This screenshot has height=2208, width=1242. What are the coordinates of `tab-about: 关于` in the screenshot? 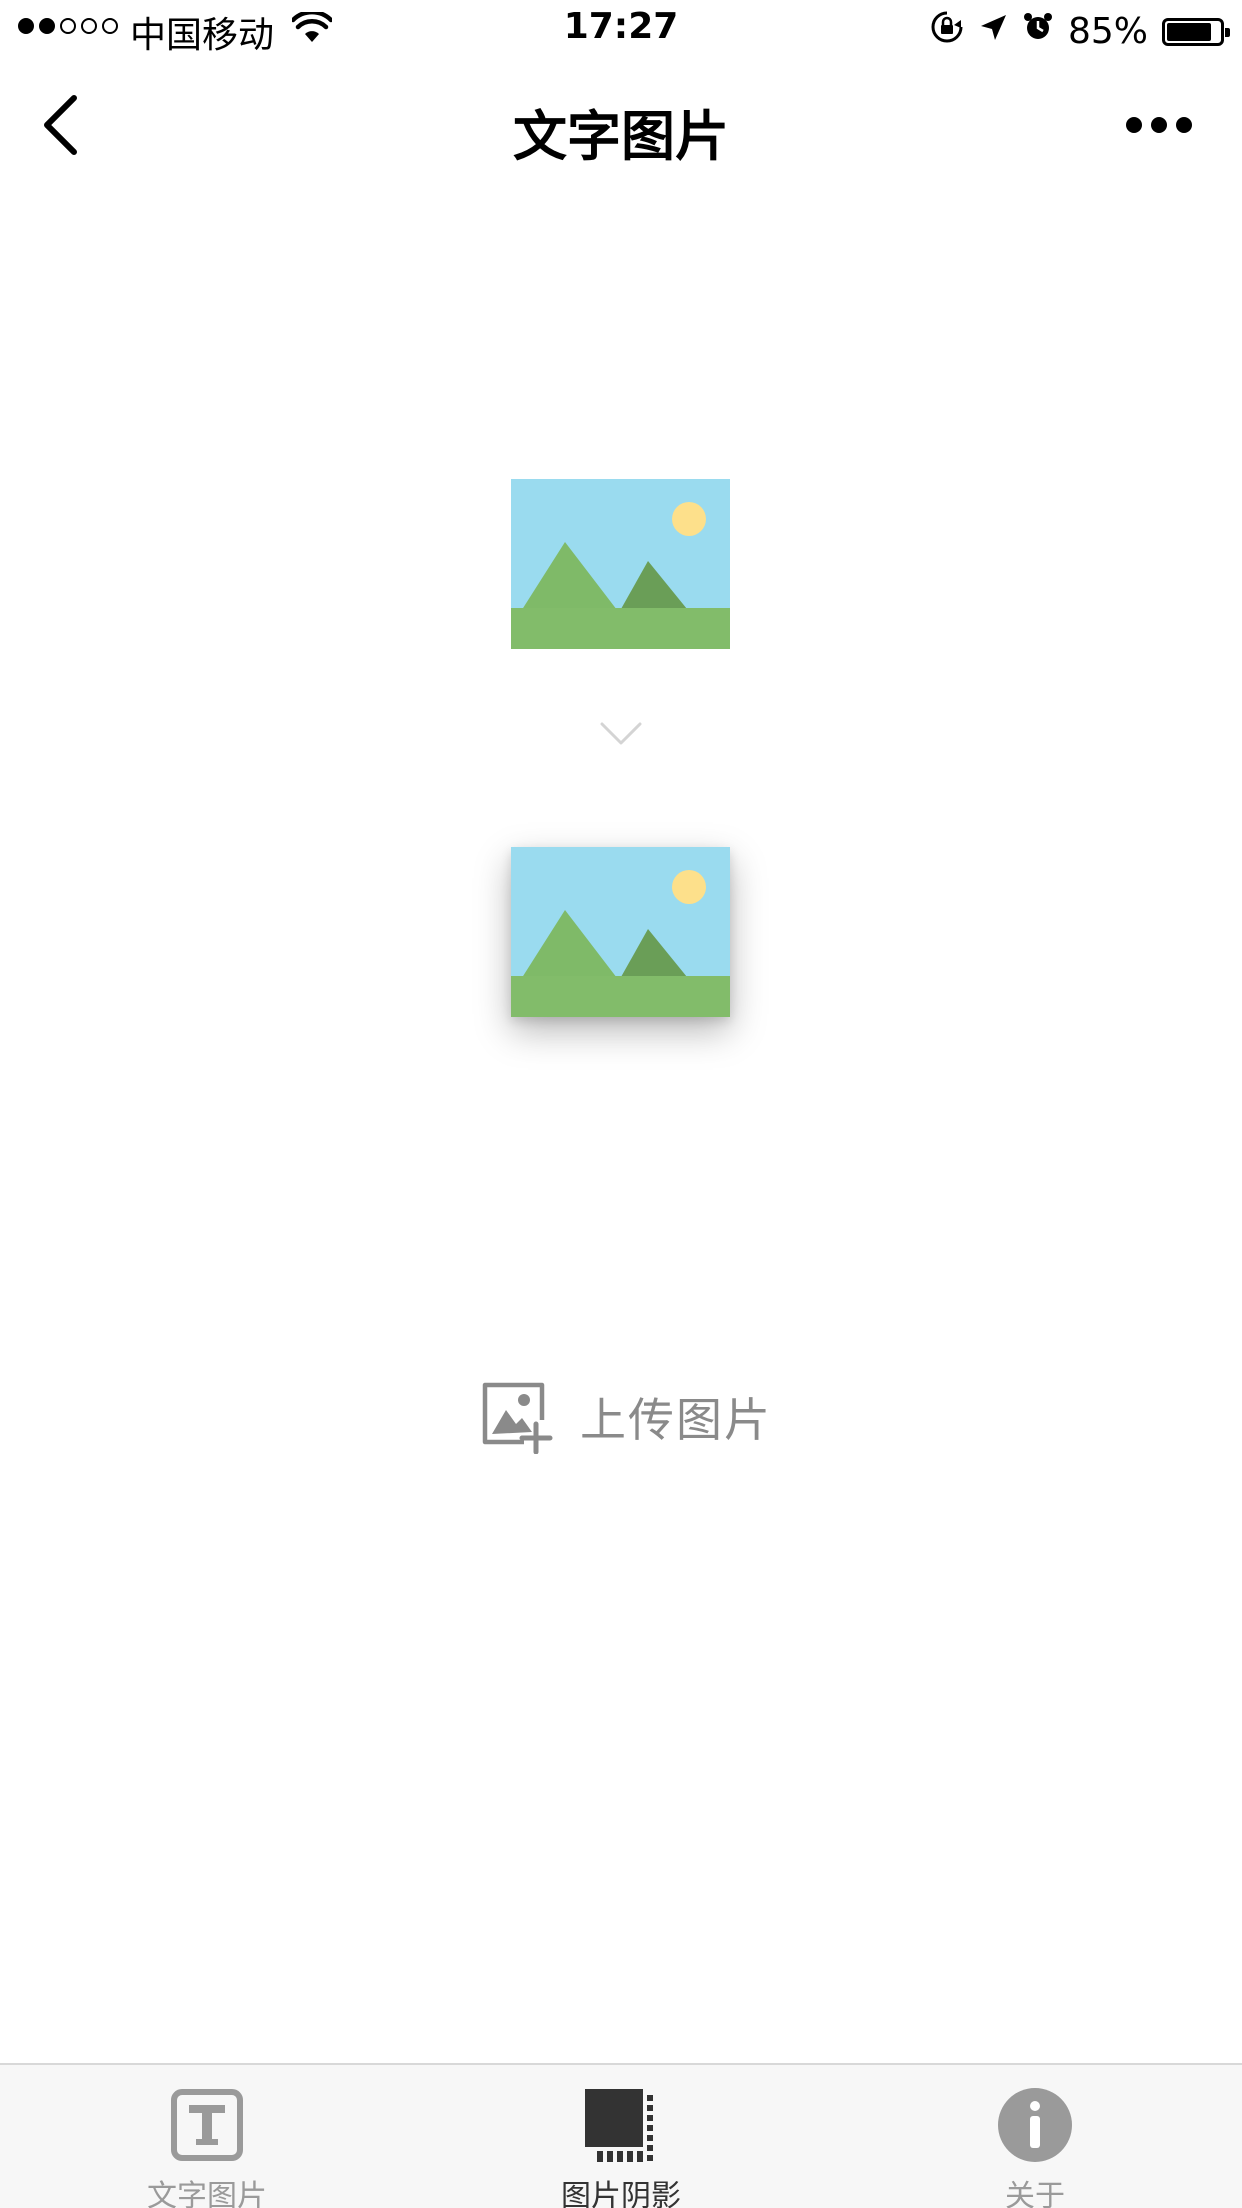 It's located at (1035, 2136).